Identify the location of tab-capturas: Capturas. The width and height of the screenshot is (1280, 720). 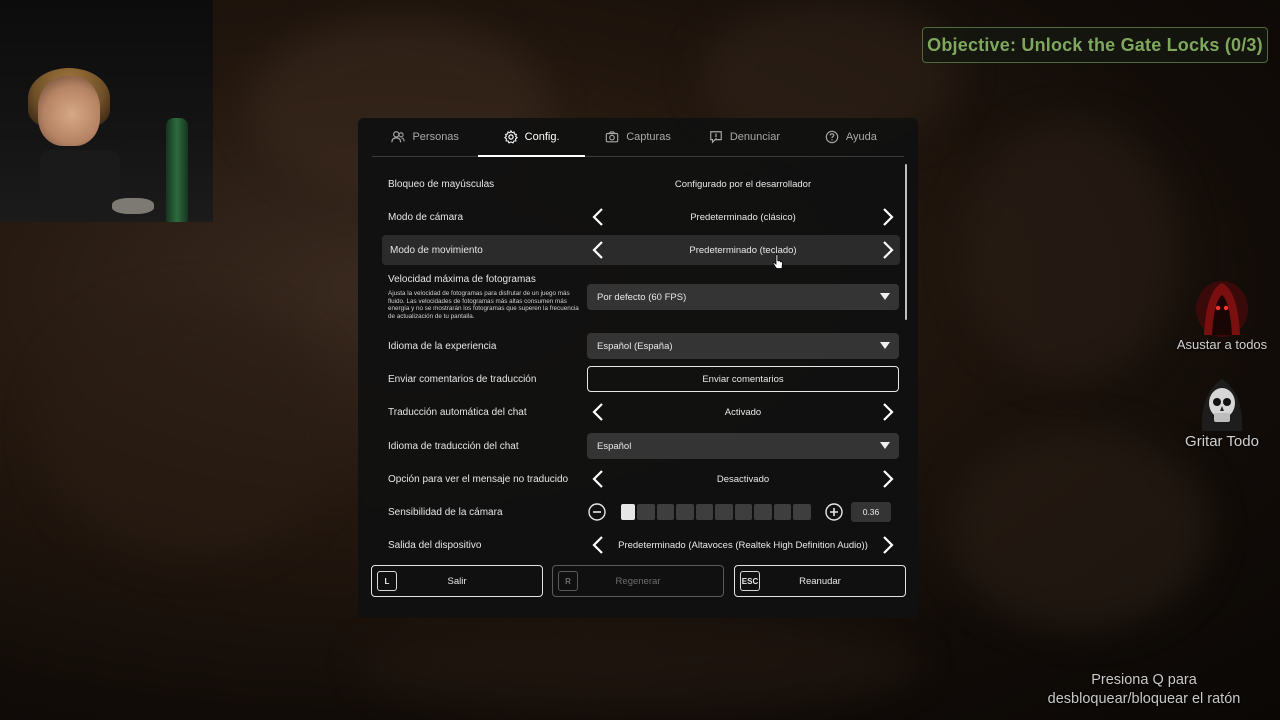
(638, 137).